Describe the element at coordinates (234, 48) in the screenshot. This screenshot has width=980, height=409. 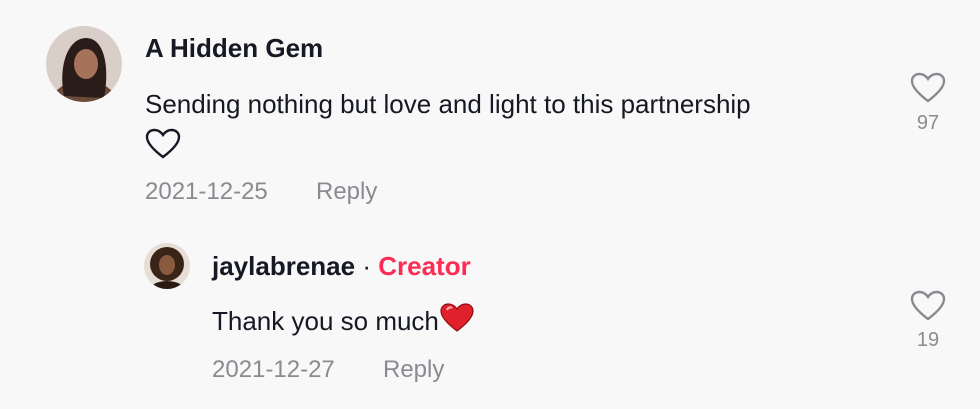
I see `comment-author-name: A Hidden Gem` at that location.